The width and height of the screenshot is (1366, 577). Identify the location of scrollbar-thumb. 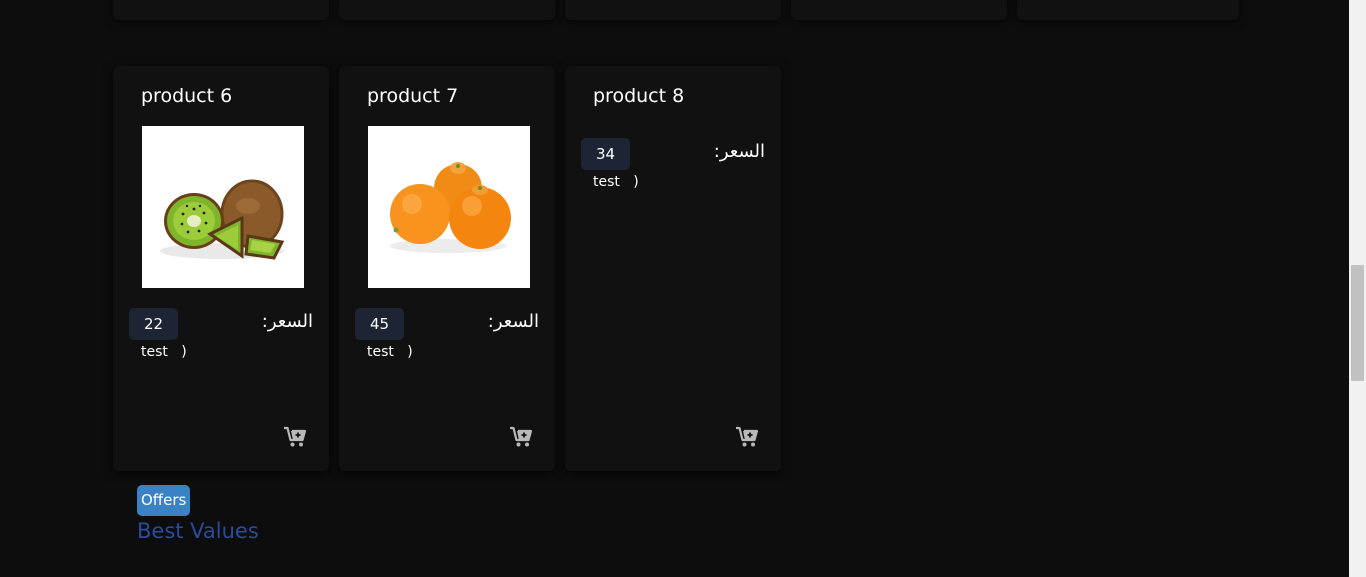
(1357, 323).